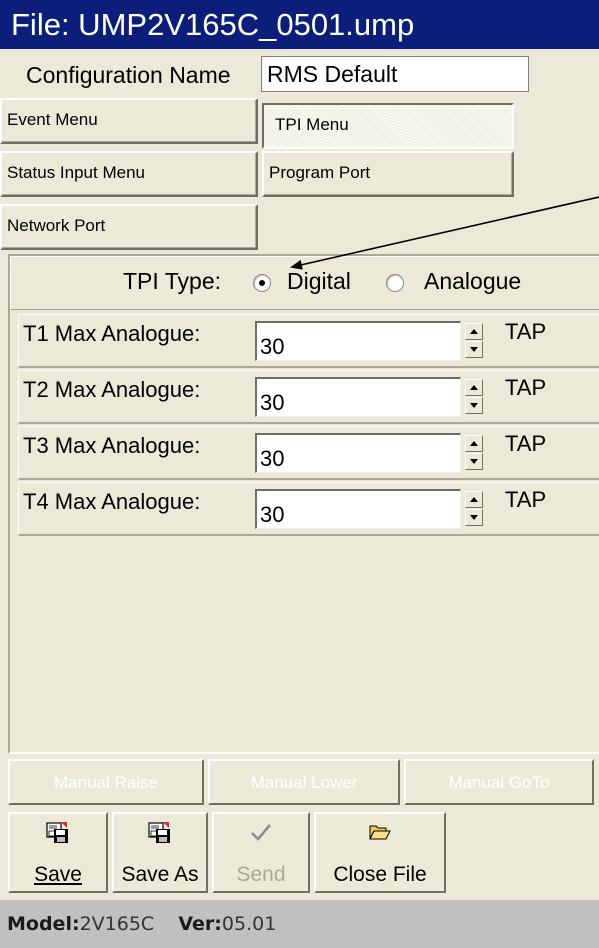 This screenshot has height=948, width=599. Describe the element at coordinates (200, 924) in the screenshot. I see `version-label: Ver:` at that location.